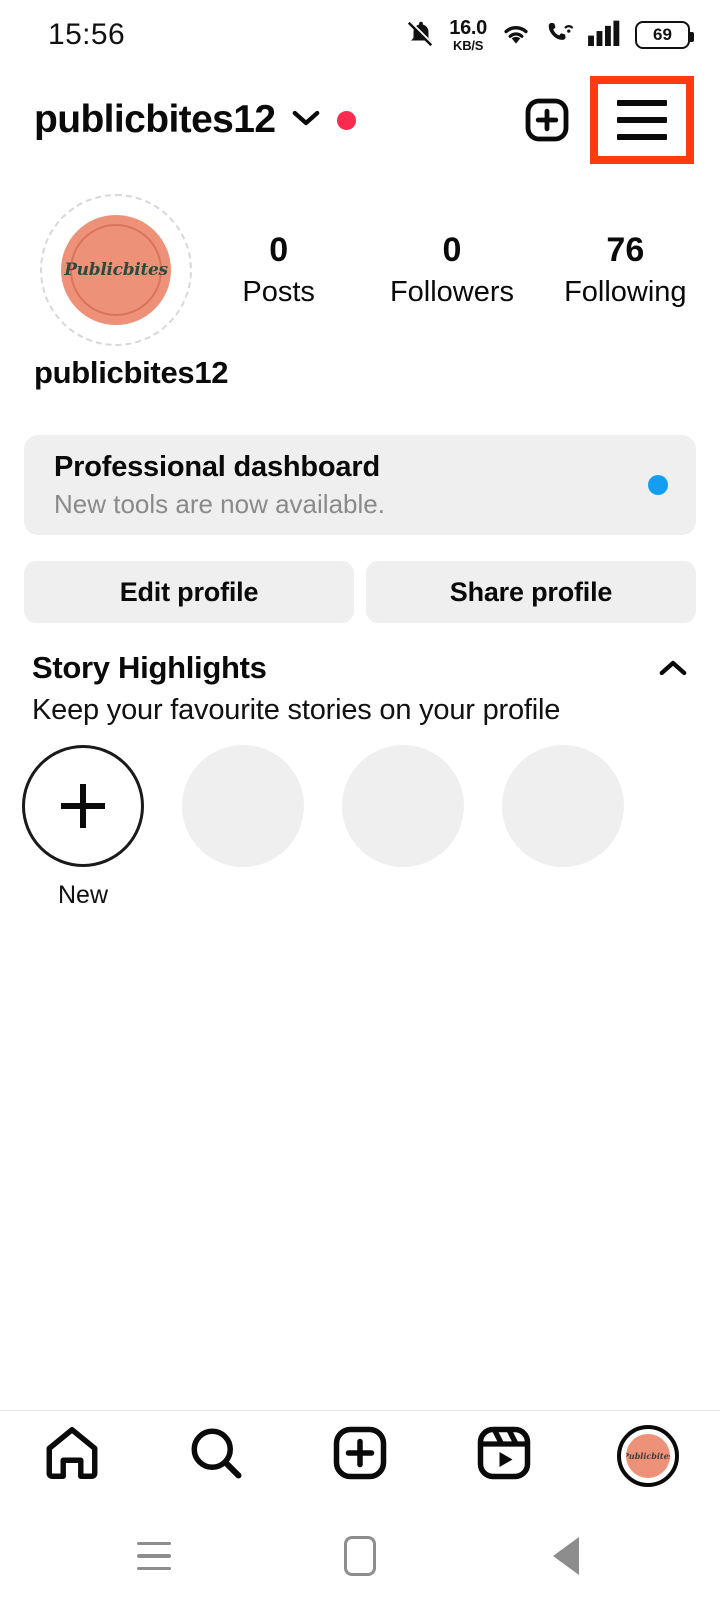  Describe the element at coordinates (360, 35) in the screenshot. I see `status-bar: 15:56 16.0 KB/S 69` at that location.